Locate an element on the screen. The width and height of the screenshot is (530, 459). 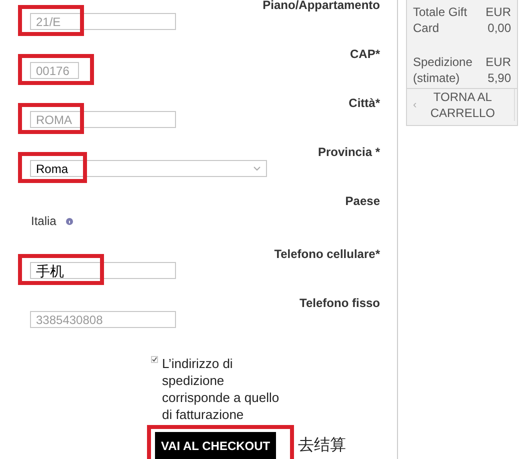
summary-value: EUR 0,00 is located at coordinates (497, 20).